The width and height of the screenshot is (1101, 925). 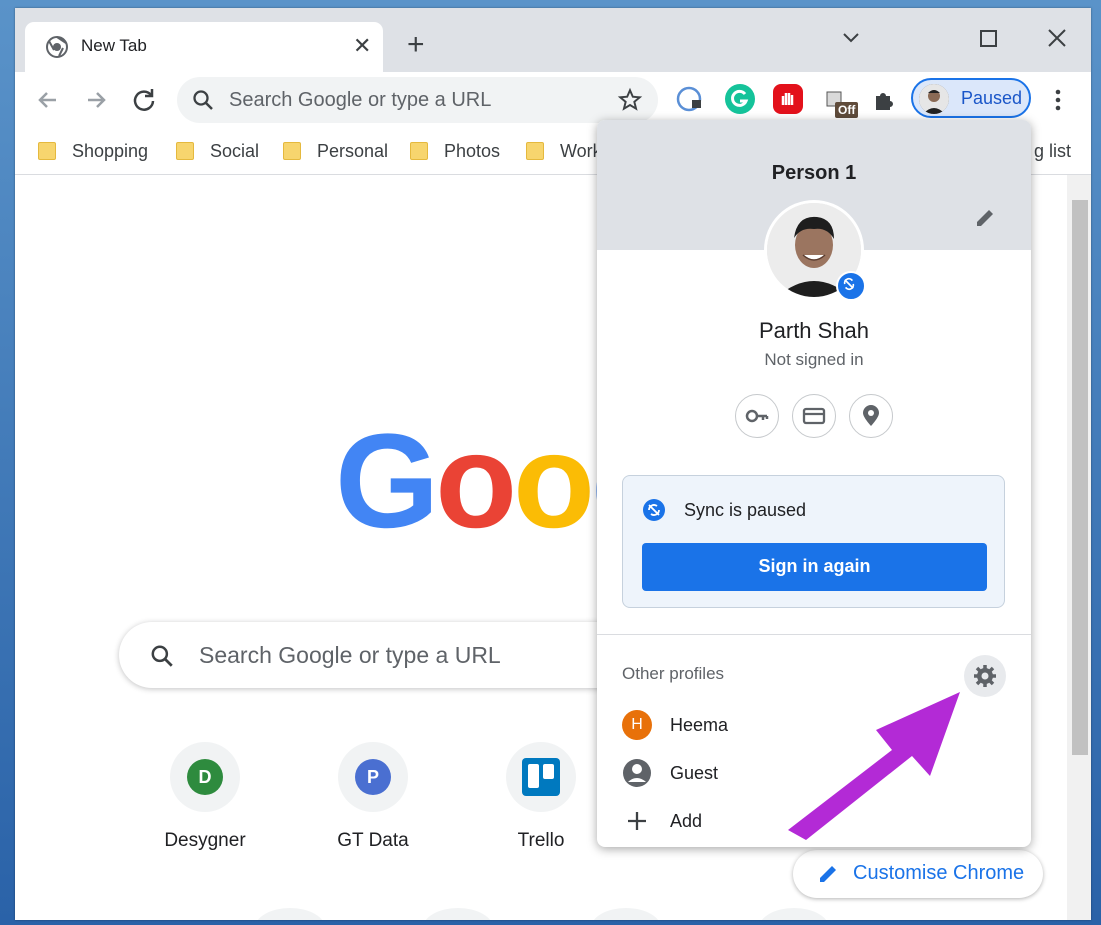 What do you see at coordinates (96, 100) in the screenshot?
I see `forward-icon` at bounding box center [96, 100].